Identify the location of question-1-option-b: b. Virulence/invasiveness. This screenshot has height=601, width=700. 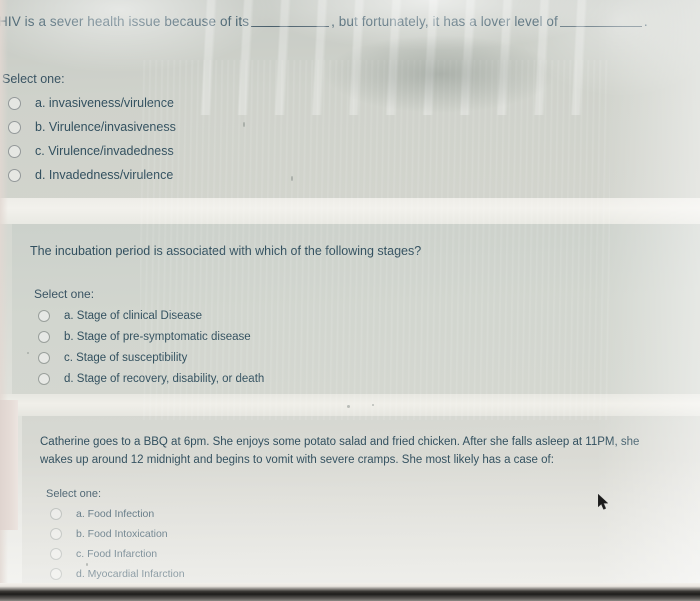
(352, 127).